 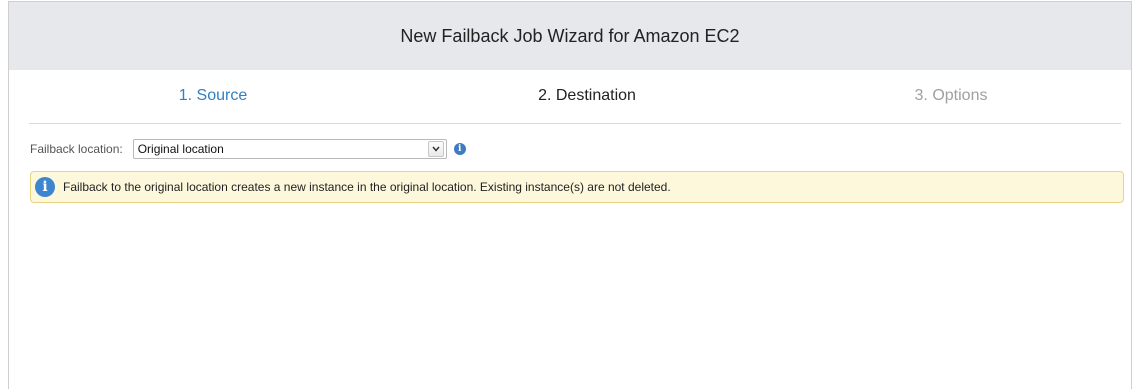 What do you see at coordinates (951, 95) in the screenshot?
I see `step-options: 3. Options` at bounding box center [951, 95].